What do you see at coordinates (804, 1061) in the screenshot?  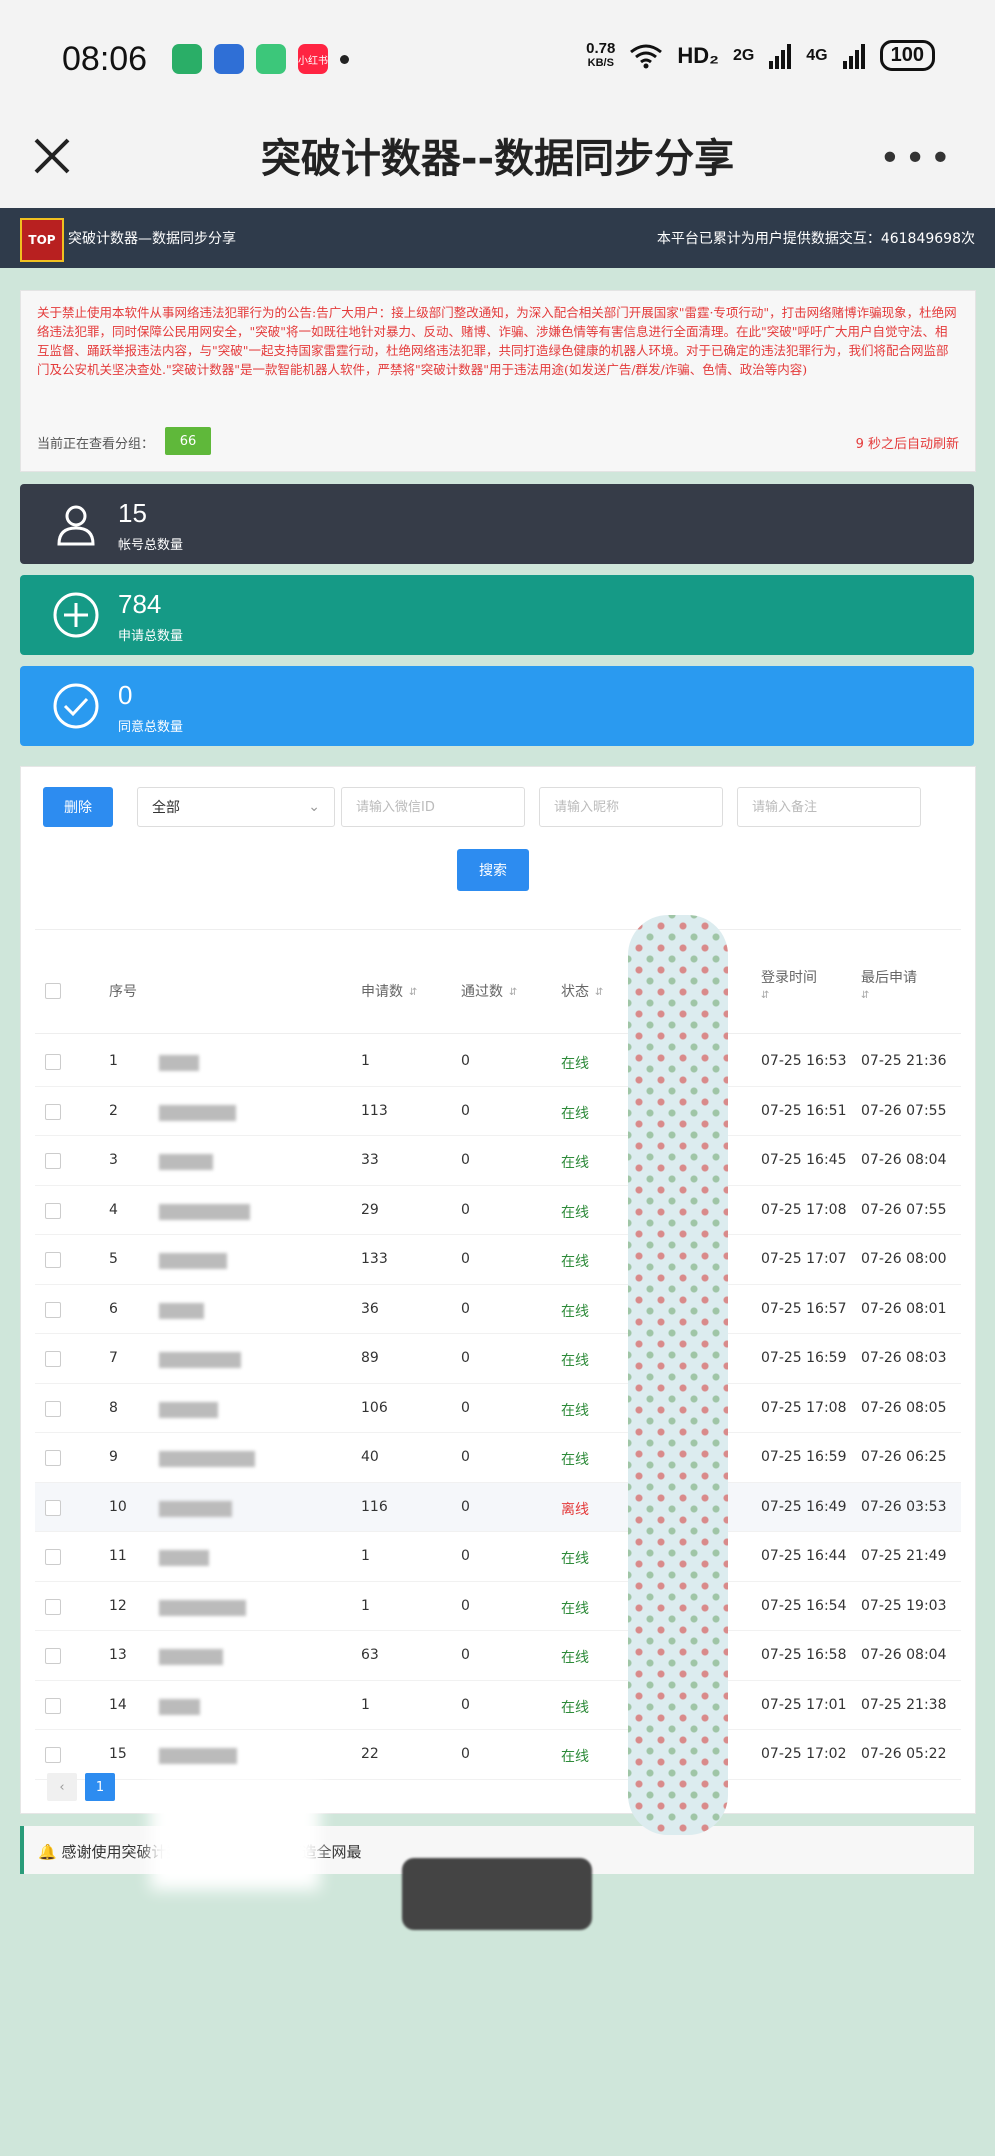 I see `row-login-time: 07-25 16:53` at bounding box center [804, 1061].